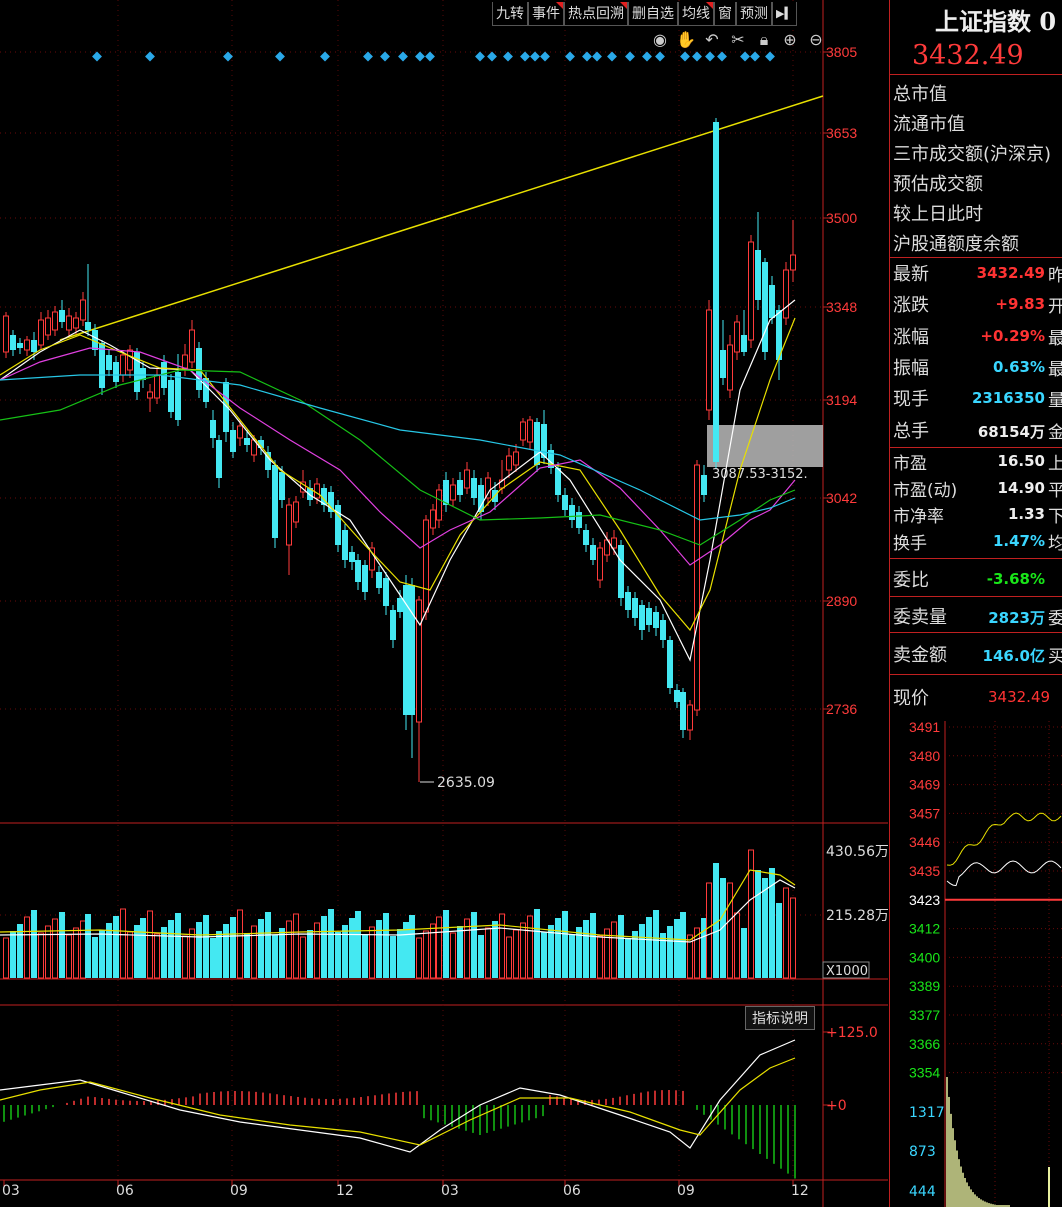 This screenshot has width=1062, height=1207. Describe the element at coordinates (924, 785) in the screenshot. I see `mini-axis-label: 3469` at that location.